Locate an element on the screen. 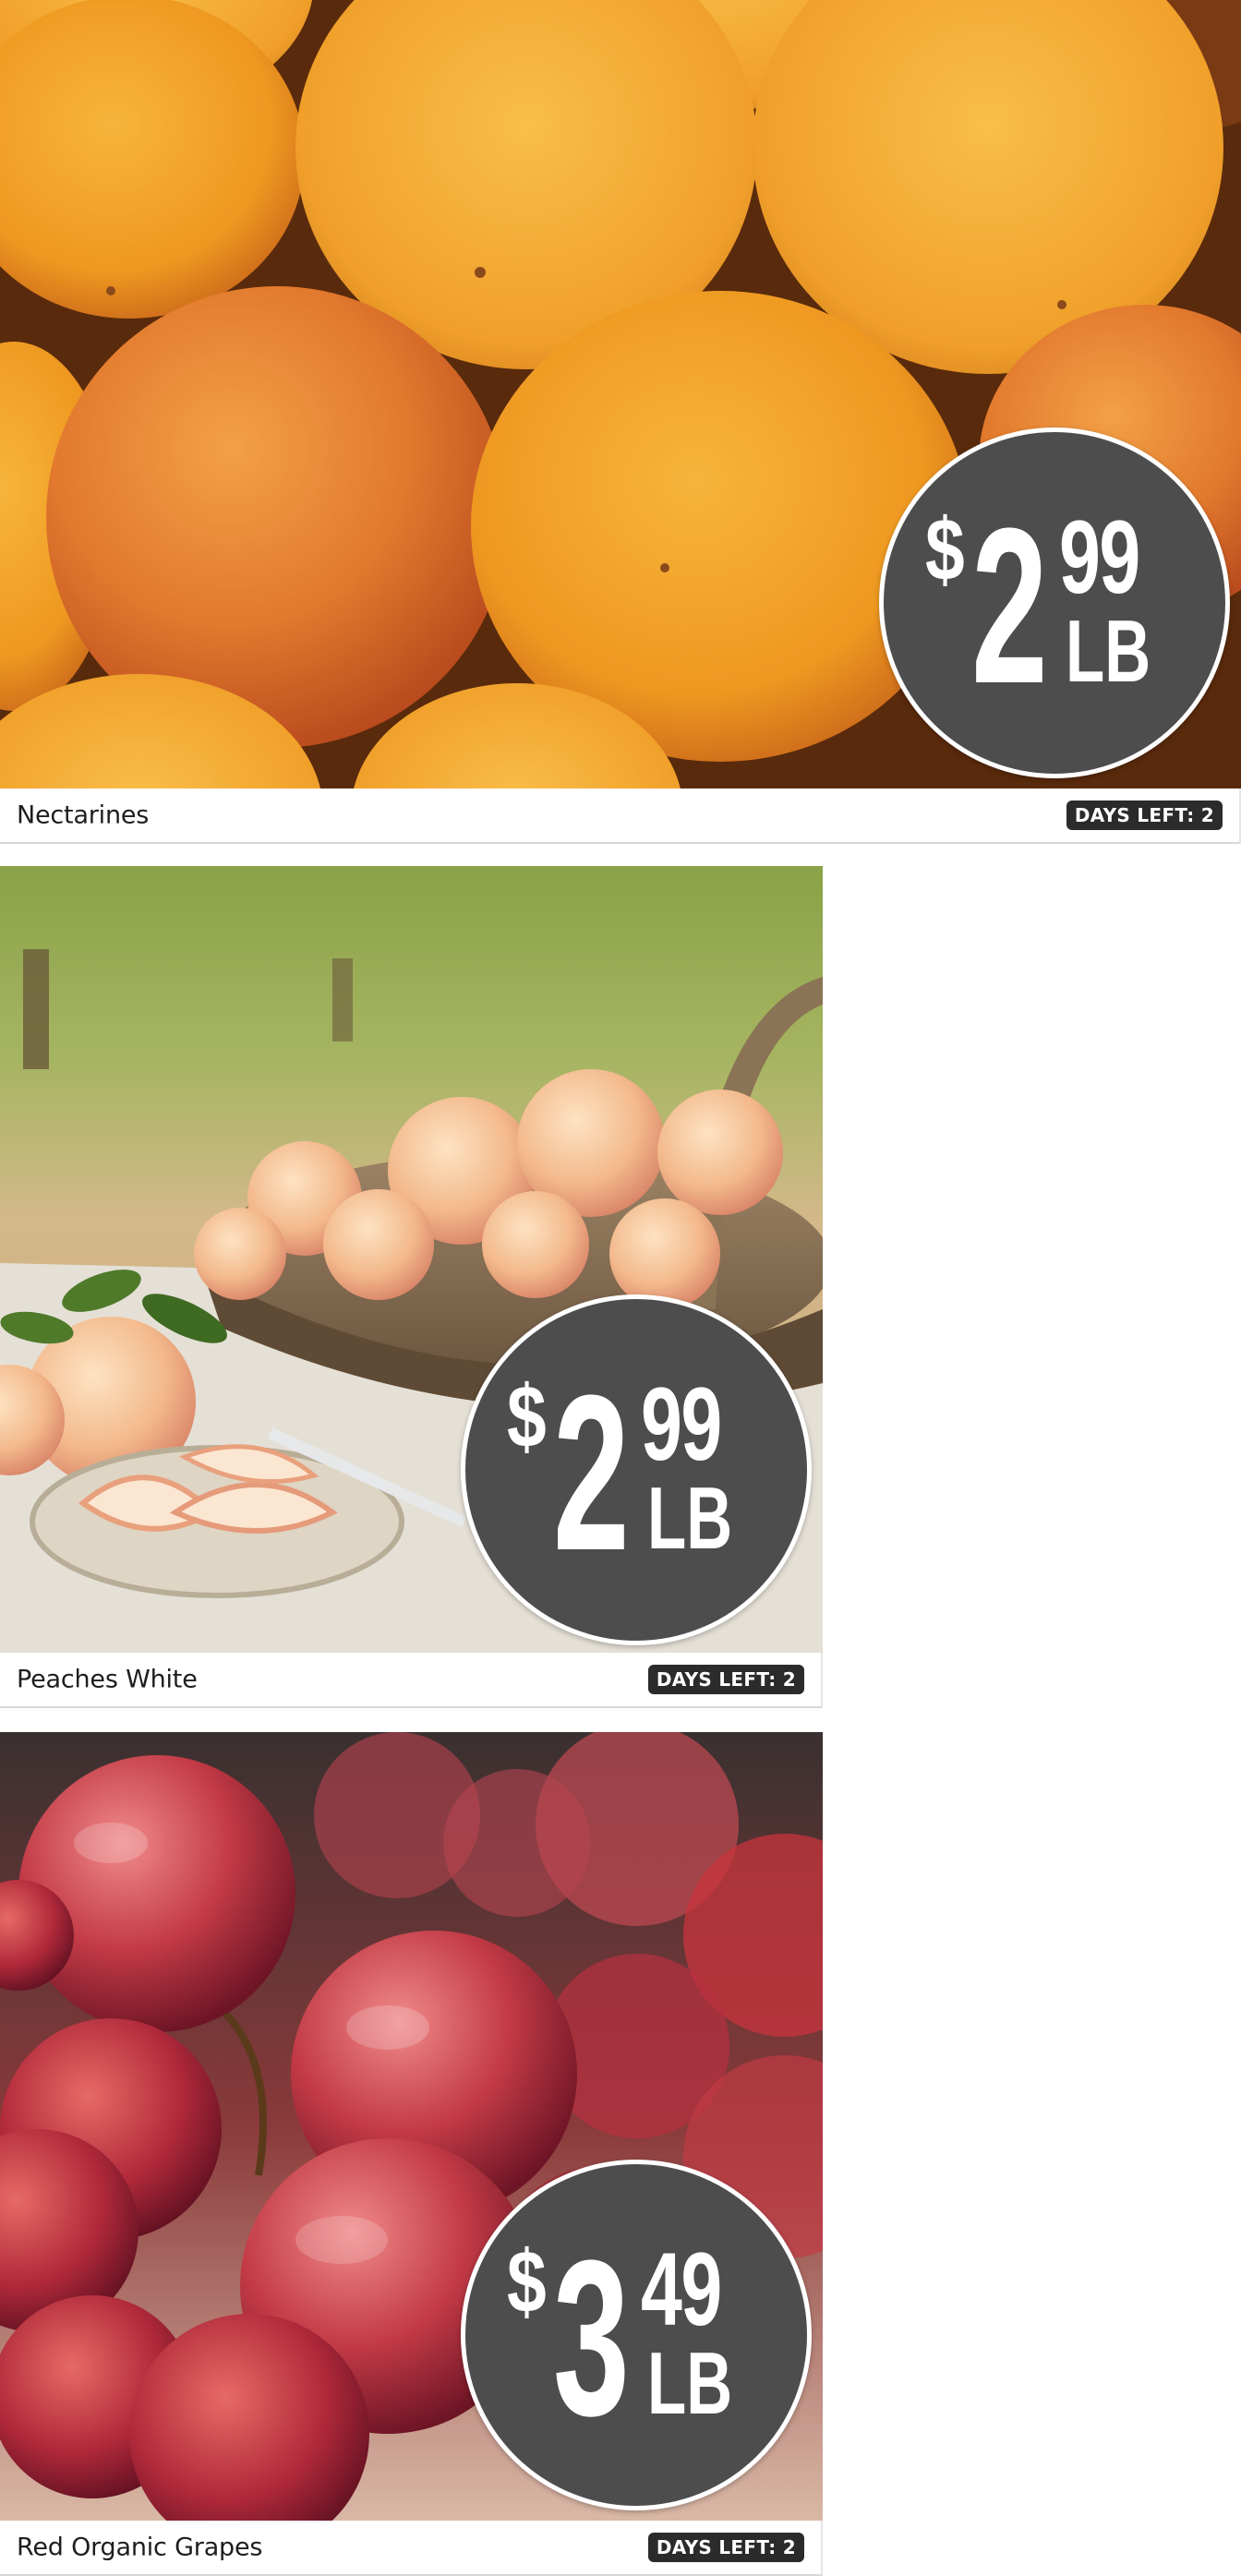 Image resolution: width=1241 pixels, height=2576 pixels. product-name: Peaches White is located at coordinates (108, 1680).